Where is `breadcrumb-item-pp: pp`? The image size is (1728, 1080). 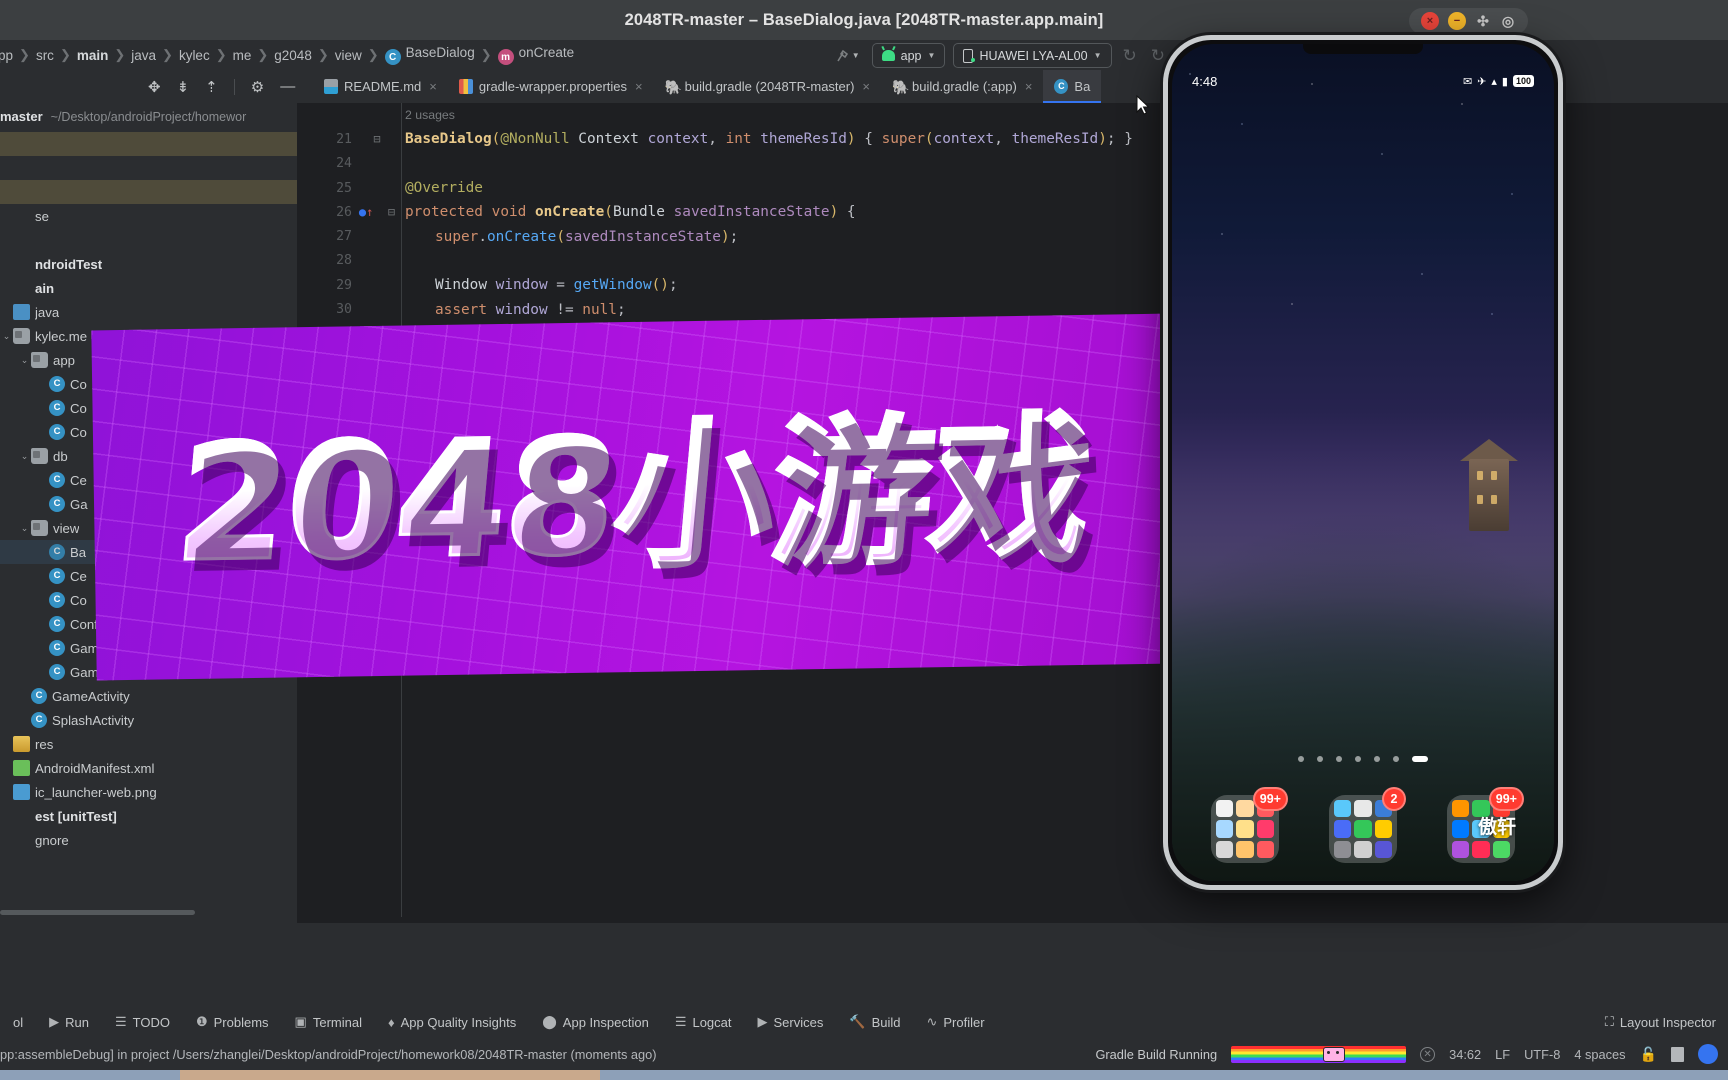
breadcrumb-item-pp: pp is located at coordinates (8, 55).